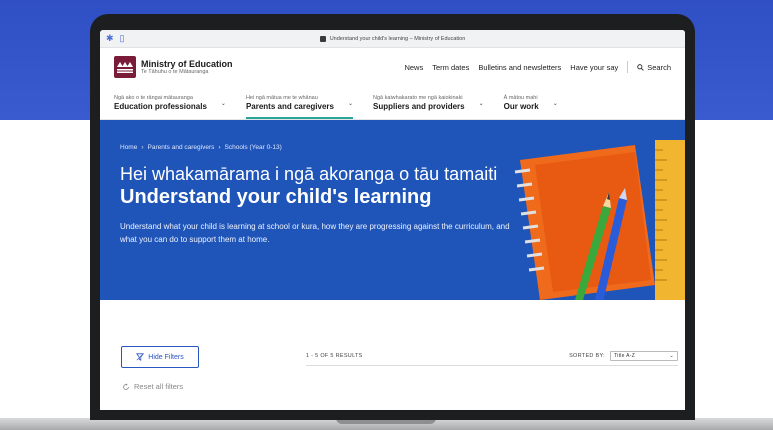  Describe the element at coordinates (115, 38) in the screenshot. I see `browser-toolbar-icons: ✱ ▯` at that location.